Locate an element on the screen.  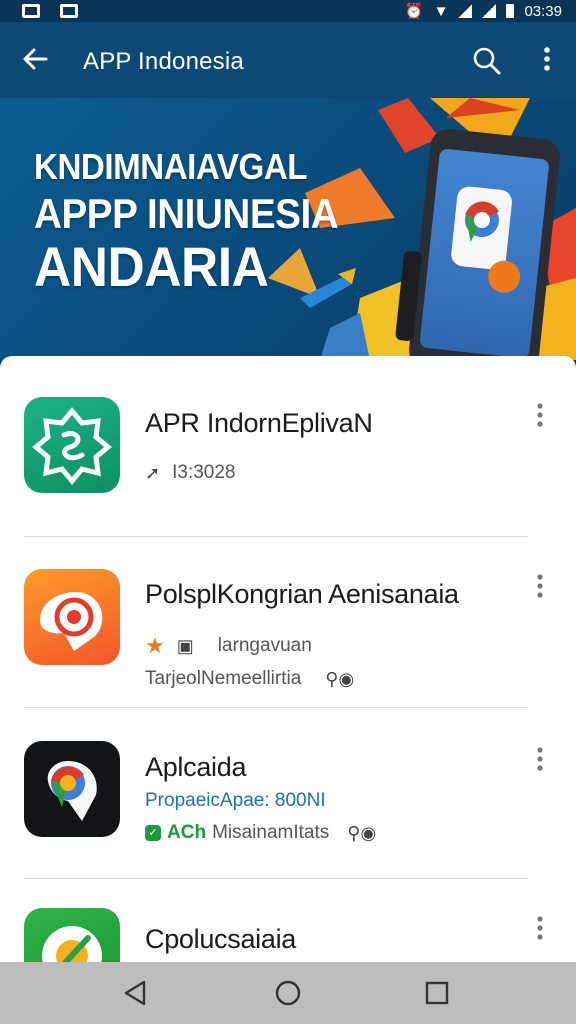
target-pin-icon is located at coordinates (72, 617).